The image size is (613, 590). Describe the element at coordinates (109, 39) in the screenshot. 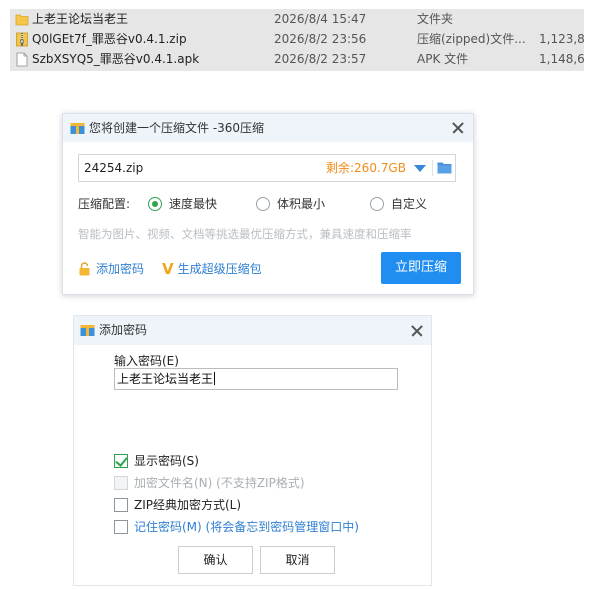

I see `file-name: Q0lGEt7f_罪恶谷v0.4.1.zip` at that location.